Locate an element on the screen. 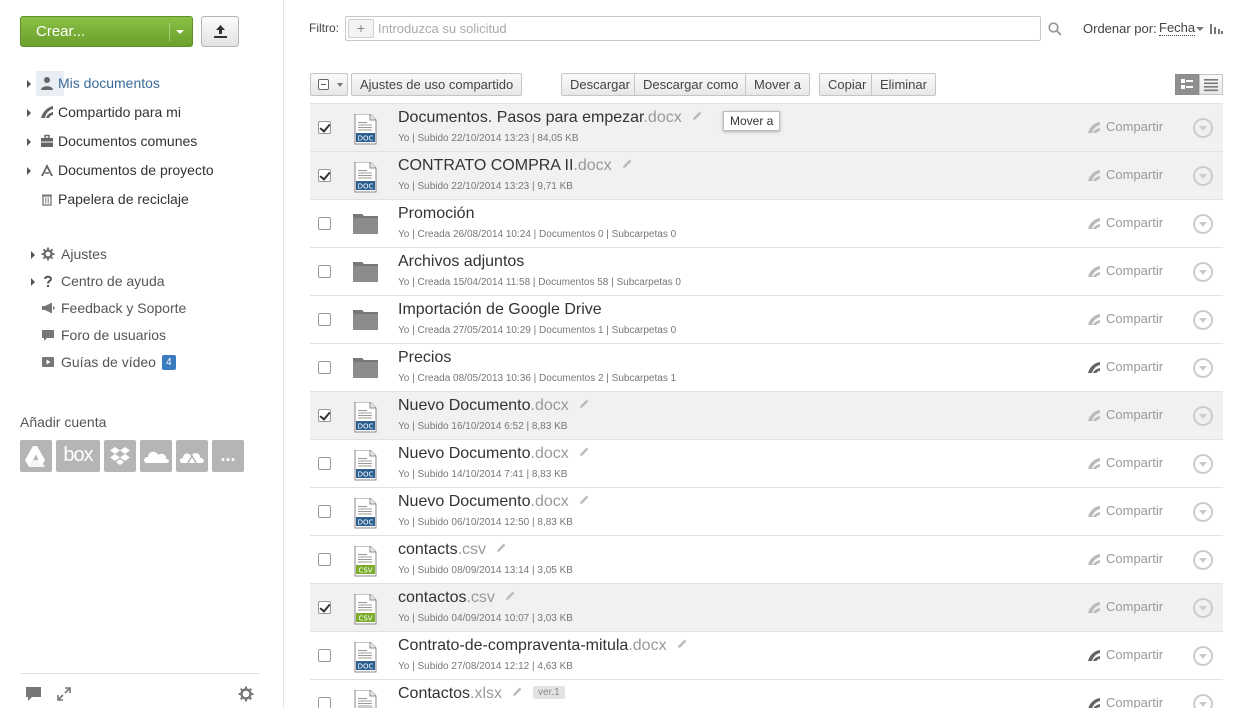 This screenshot has height=708, width=1240. account-dropbox-button is located at coordinates (120, 456).